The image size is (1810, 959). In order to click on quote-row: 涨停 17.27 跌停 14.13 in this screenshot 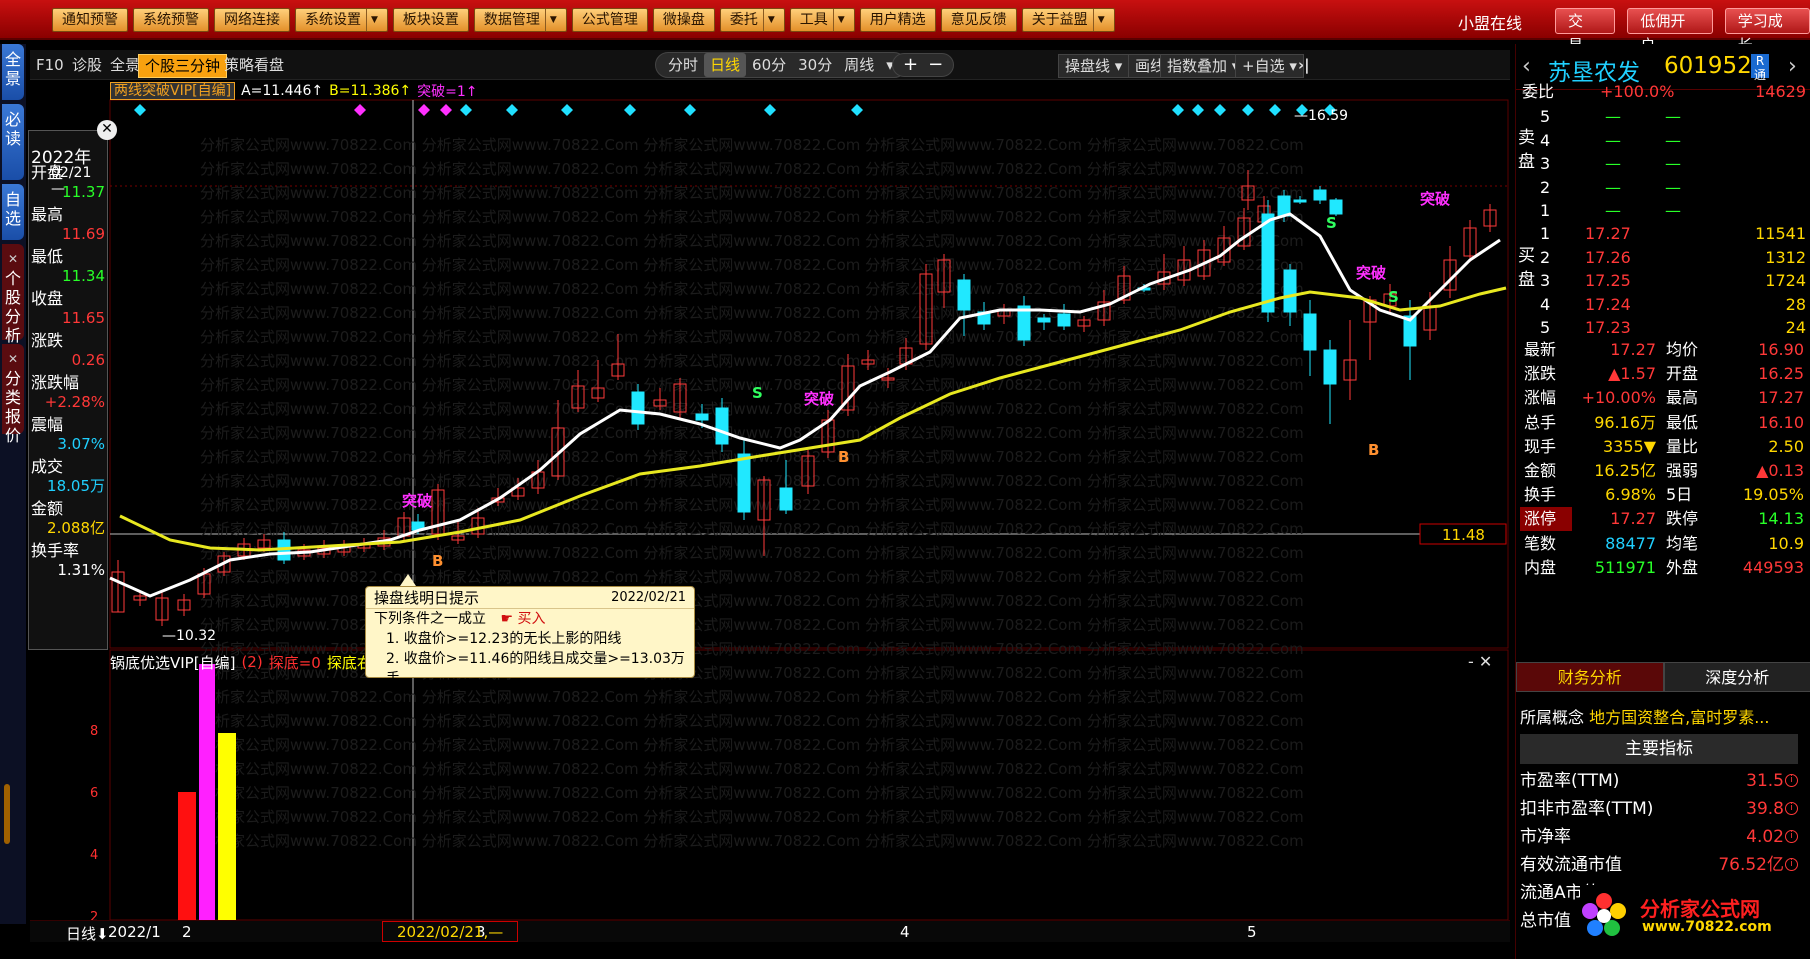, I will do `click(1663, 519)`.